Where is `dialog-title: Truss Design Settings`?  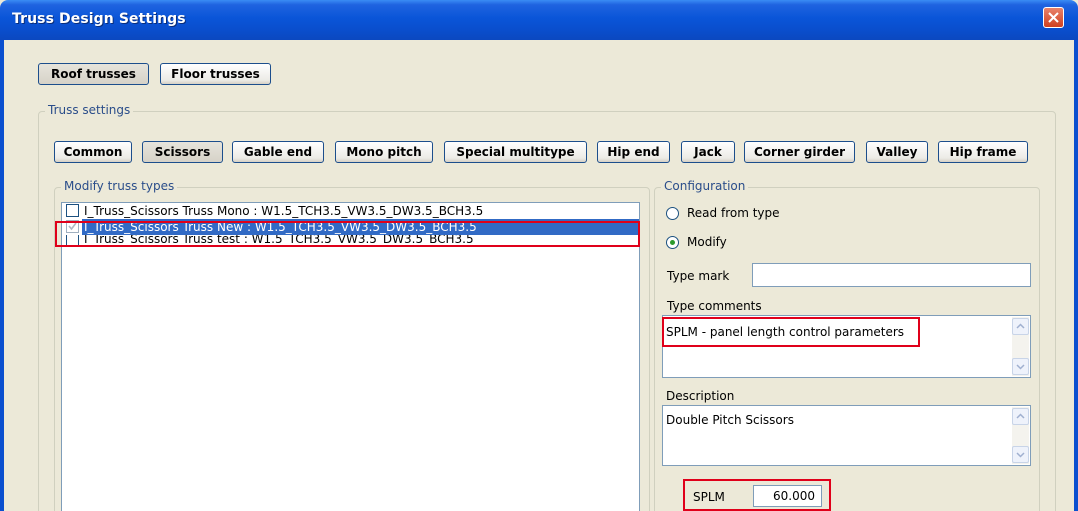
dialog-title: Truss Design Settings is located at coordinates (99, 19).